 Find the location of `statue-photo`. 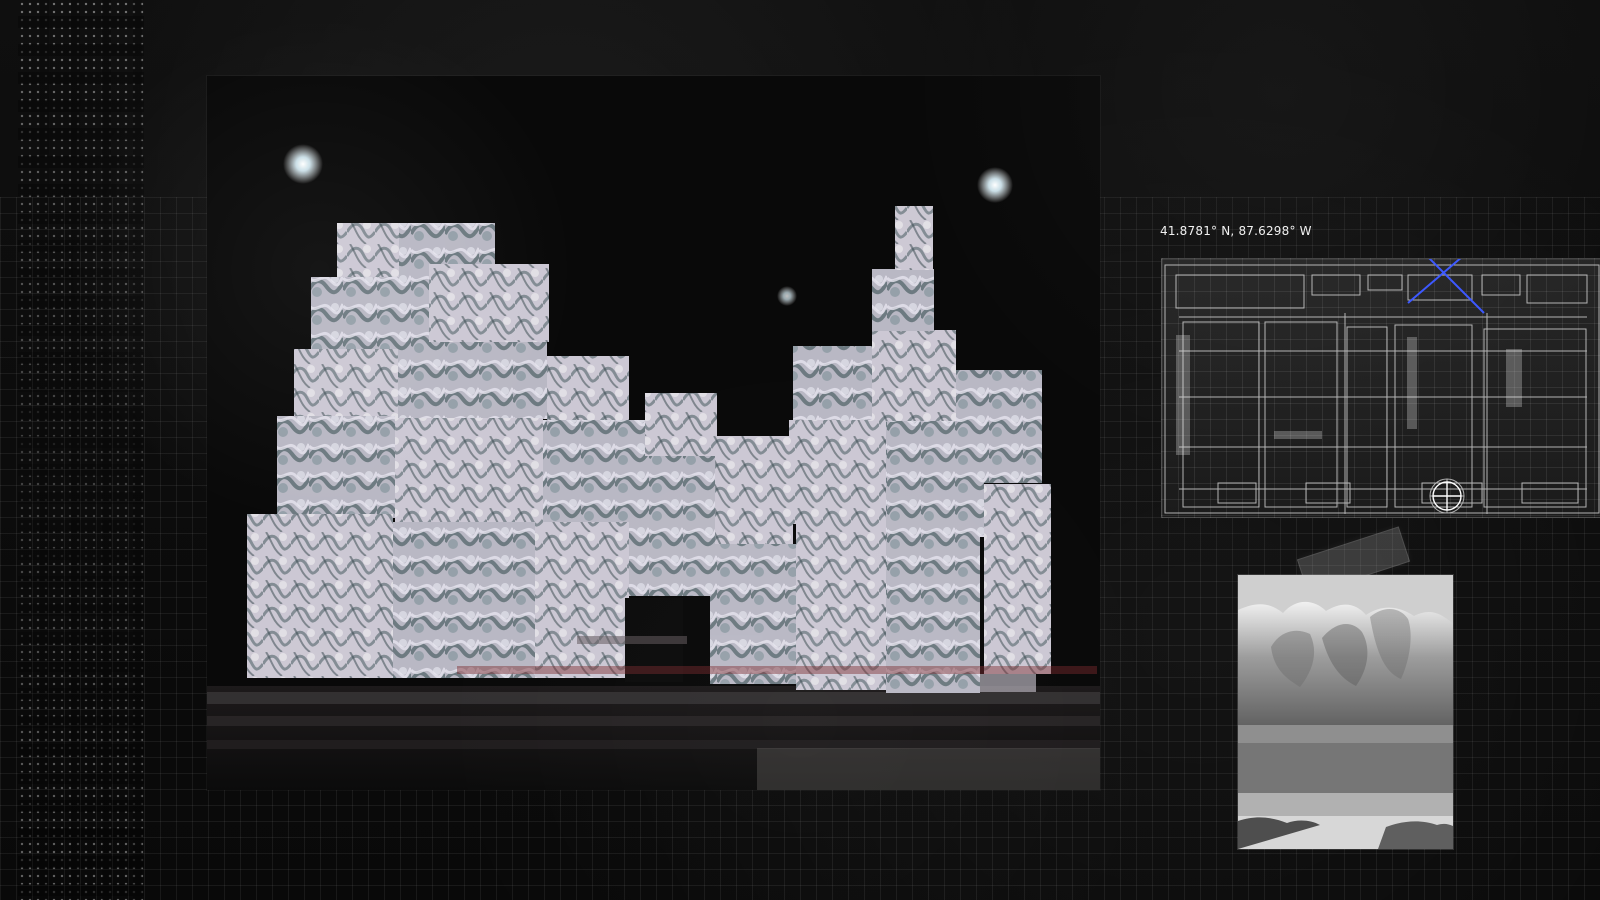

statue-photo is located at coordinates (1345, 712).